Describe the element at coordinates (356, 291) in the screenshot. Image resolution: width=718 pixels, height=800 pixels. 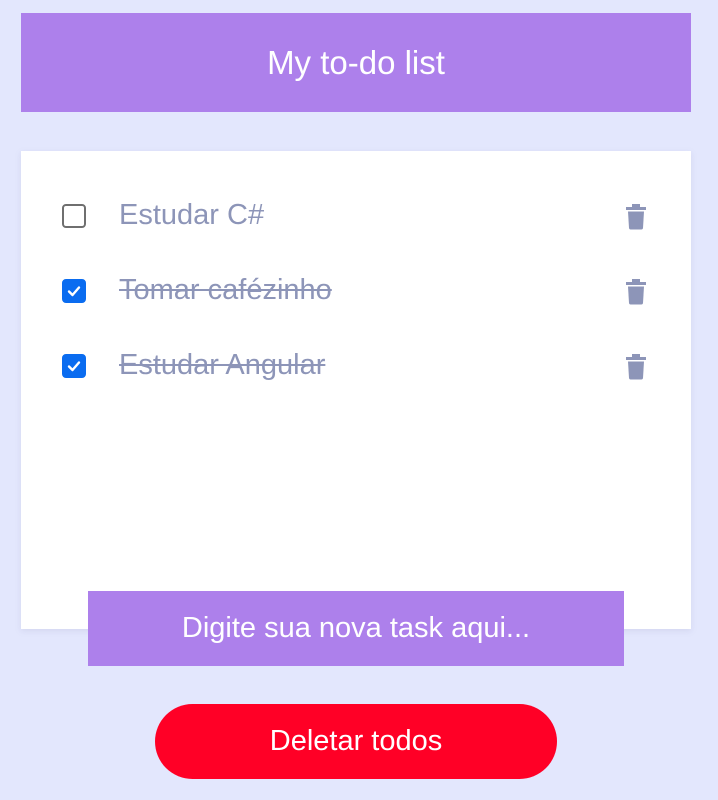
I see `task-item: Tomar cafézinho` at that location.